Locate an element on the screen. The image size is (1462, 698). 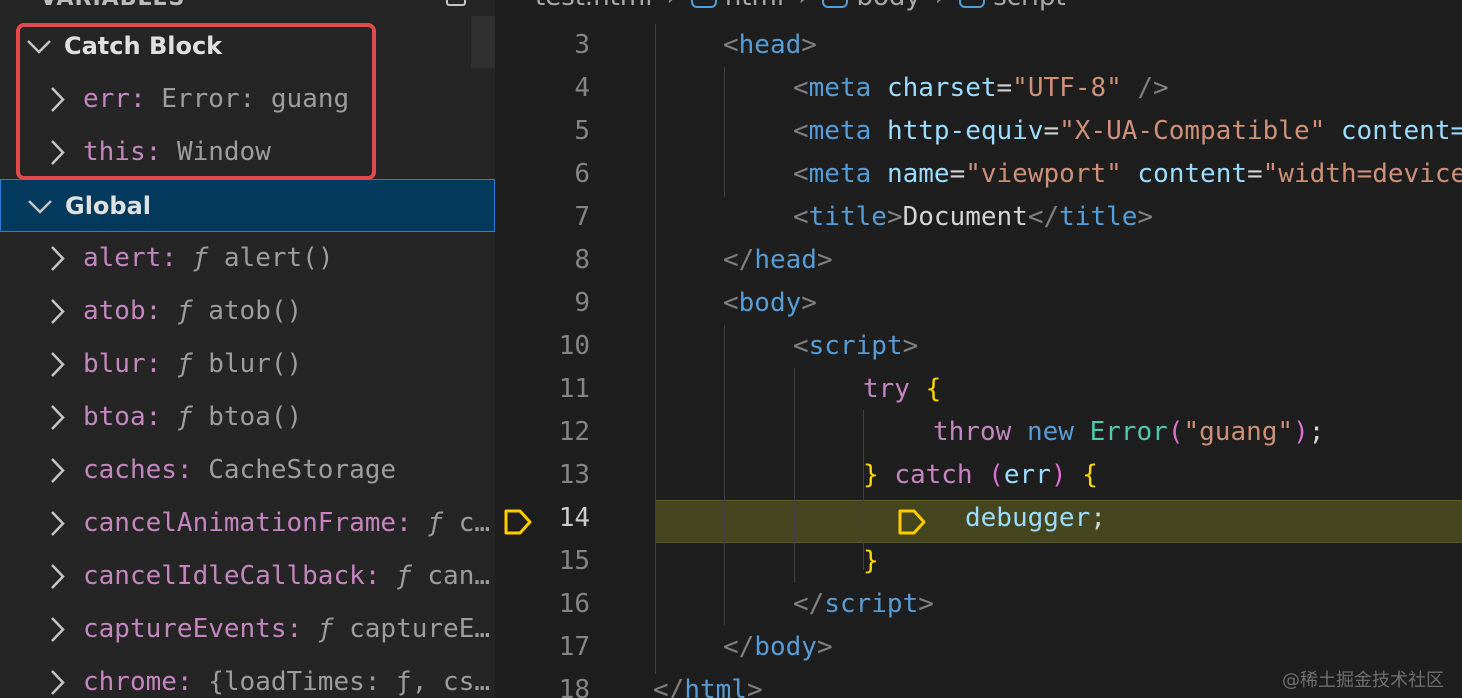
code-text: <title>Document</title> is located at coordinates (973, 217).